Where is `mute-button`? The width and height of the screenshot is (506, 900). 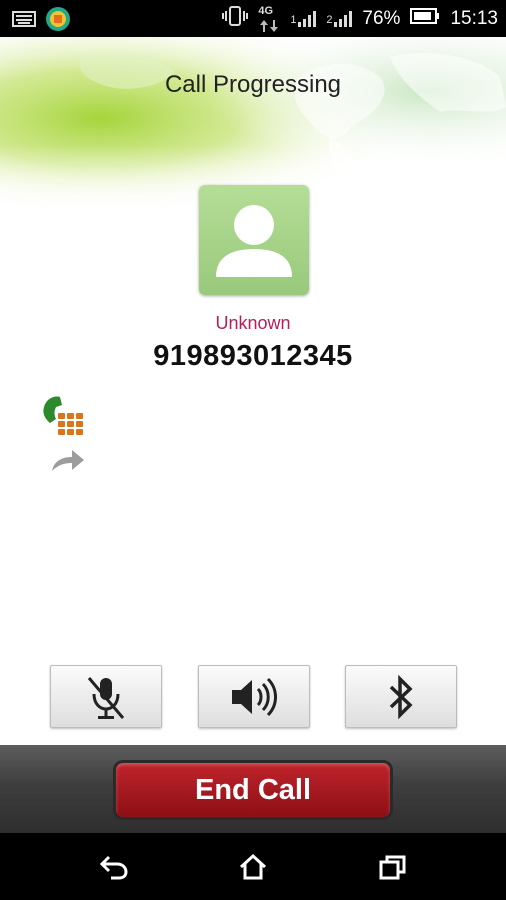 mute-button is located at coordinates (106, 696).